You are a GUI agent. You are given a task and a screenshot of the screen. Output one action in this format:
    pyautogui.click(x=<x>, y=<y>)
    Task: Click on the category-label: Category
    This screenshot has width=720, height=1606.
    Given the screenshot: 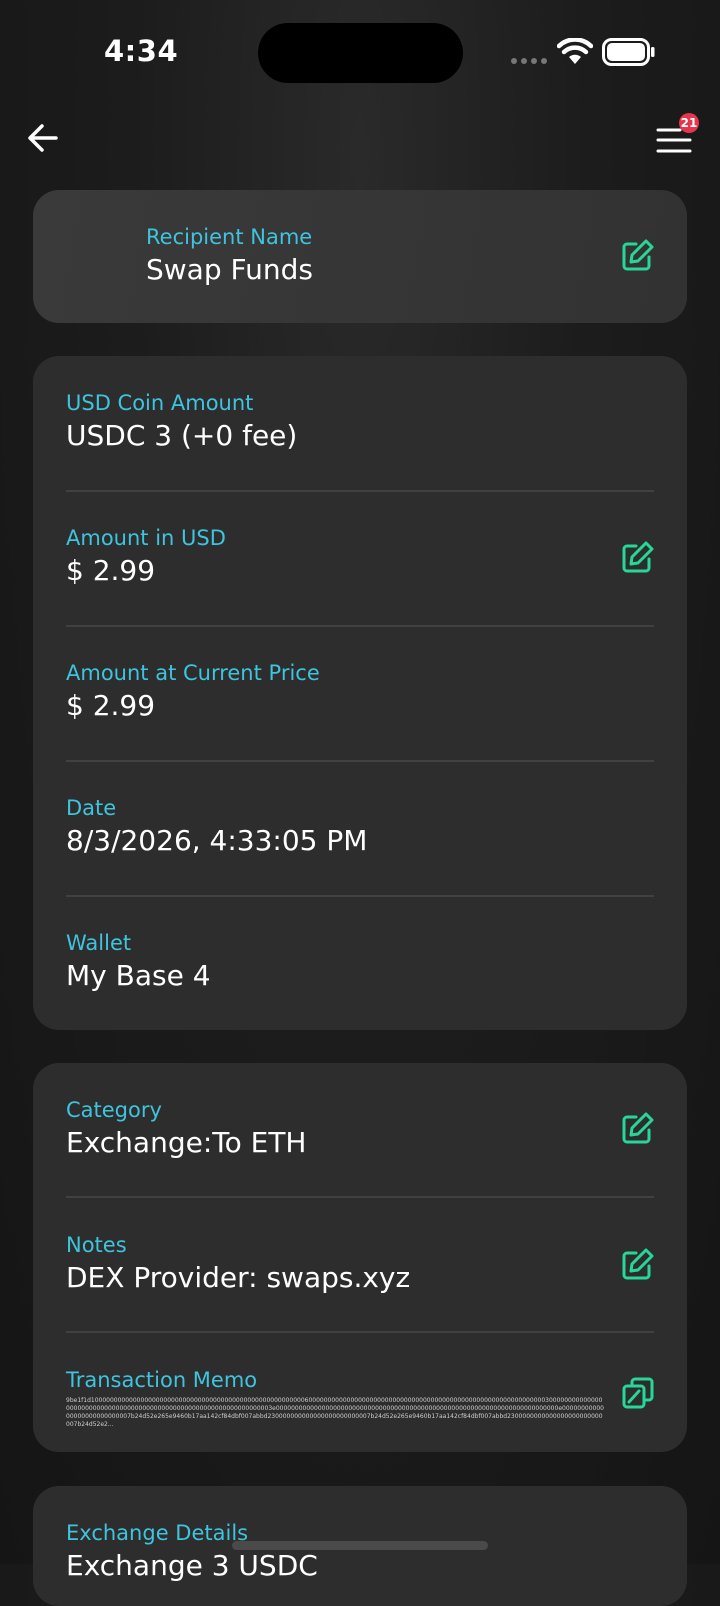 What is the action you would take?
    pyautogui.click(x=114, y=1110)
    